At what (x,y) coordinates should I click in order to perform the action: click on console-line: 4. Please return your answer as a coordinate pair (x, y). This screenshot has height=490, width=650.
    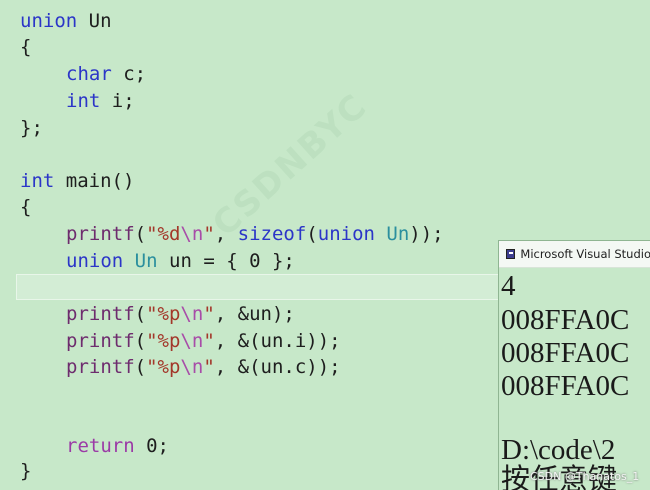
    Looking at the image, I should click on (508, 286).